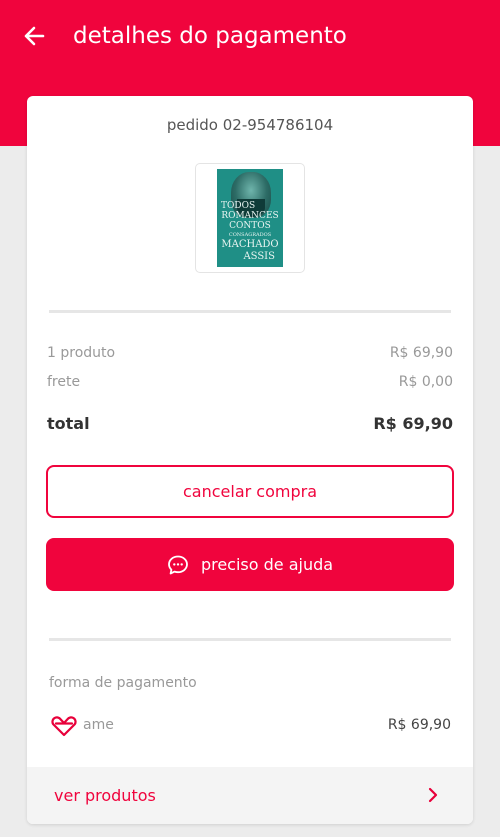 This screenshot has height=837, width=500. I want to click on chevron-right-icon, so click(433, 795).